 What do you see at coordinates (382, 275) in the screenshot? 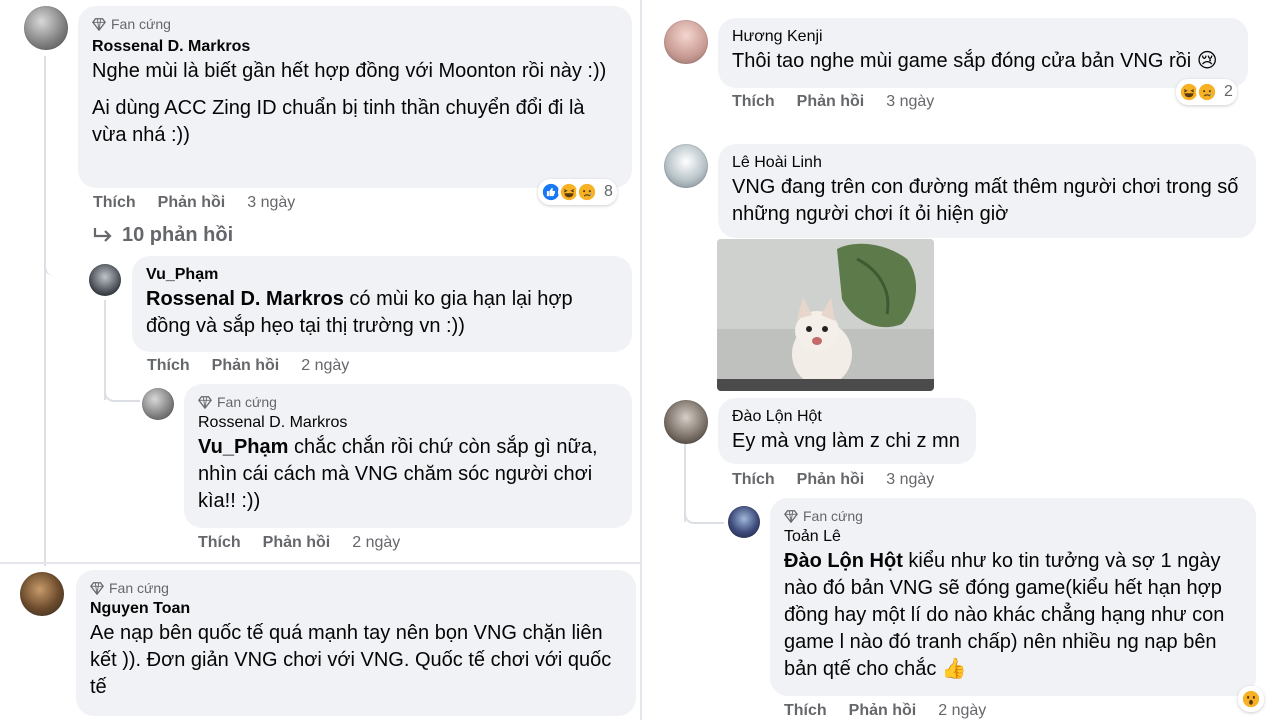
I see `comment-author: Vu_Phạm` at bounding box center [382, 275].